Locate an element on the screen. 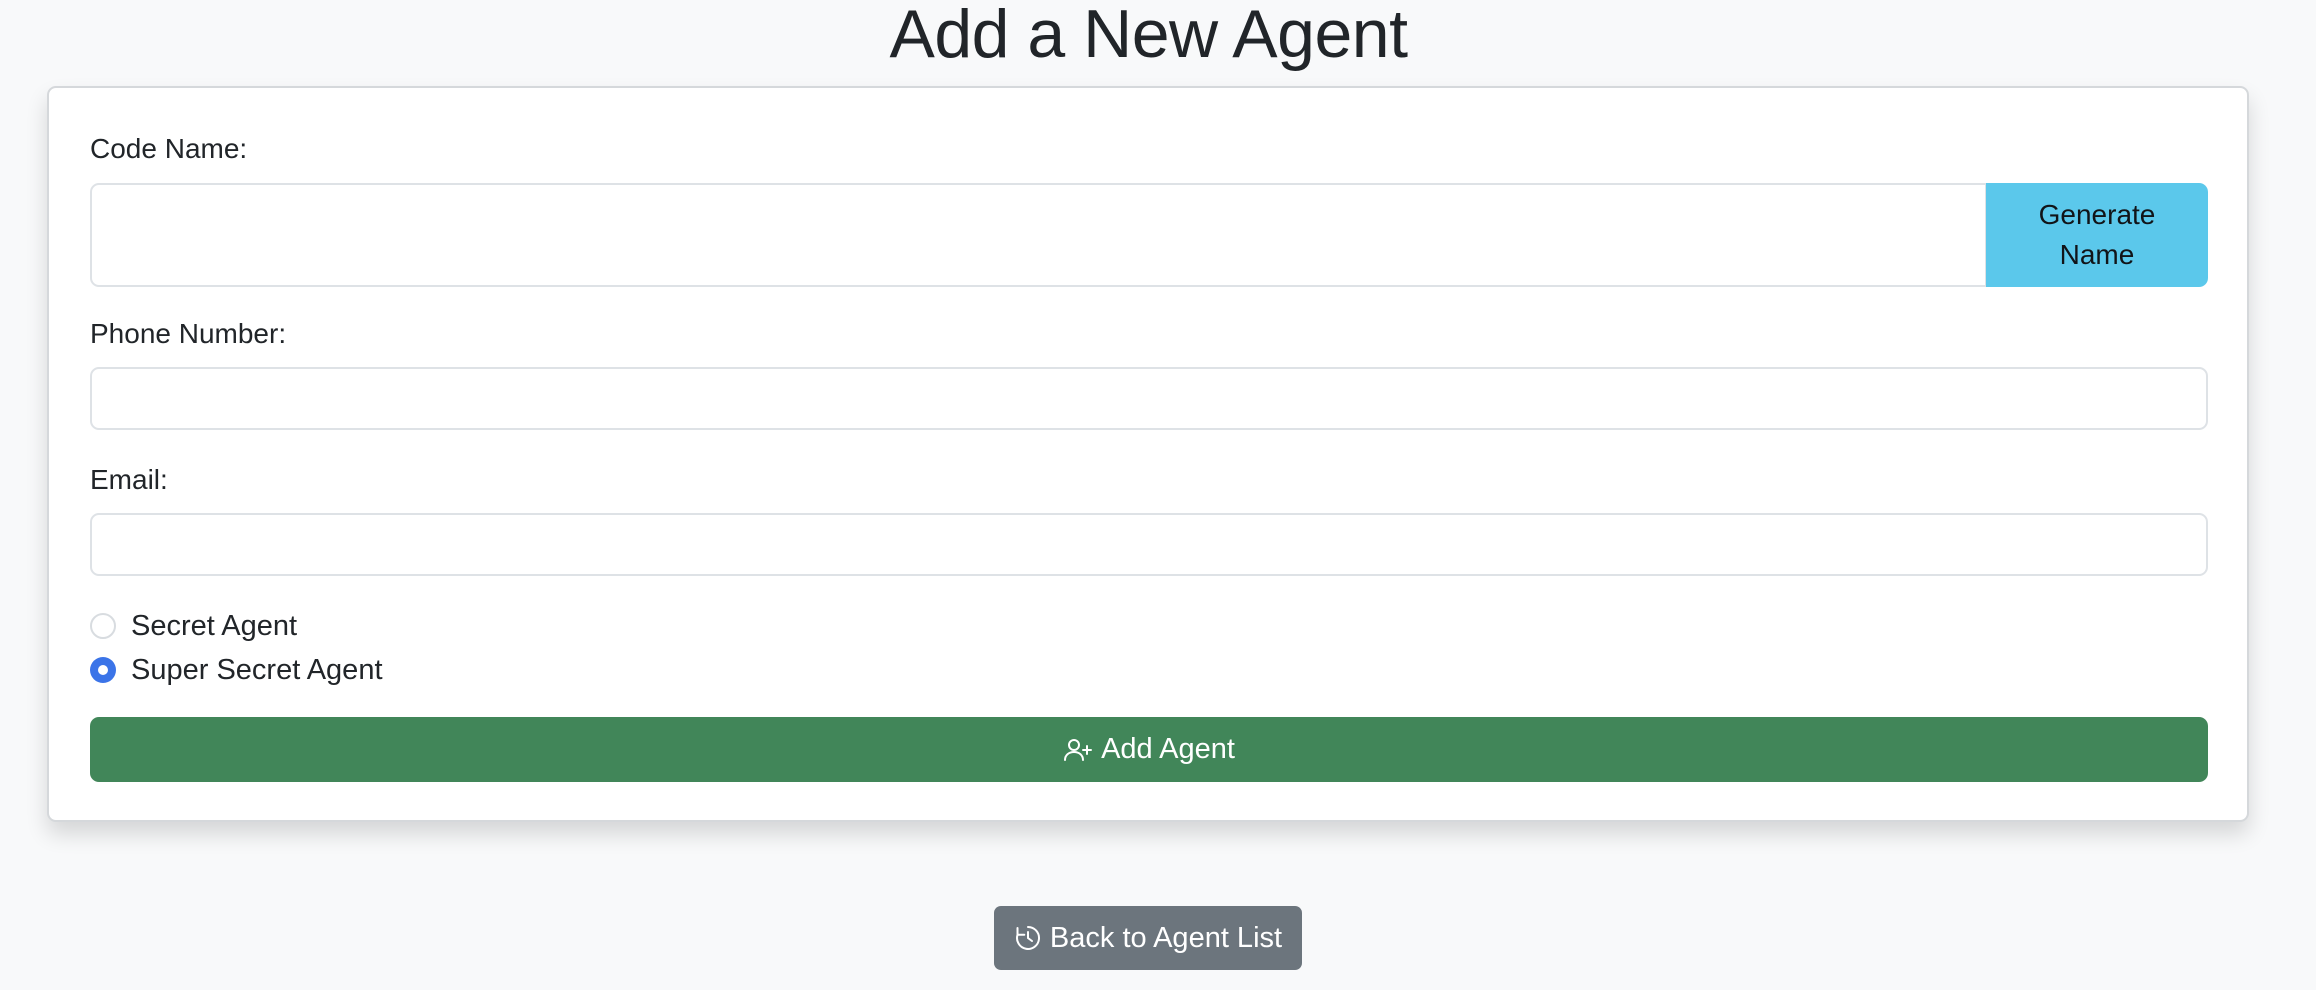 The image size is (2316, 990). add-agent-button: Add Agent is located at coordinates (1149, 749).